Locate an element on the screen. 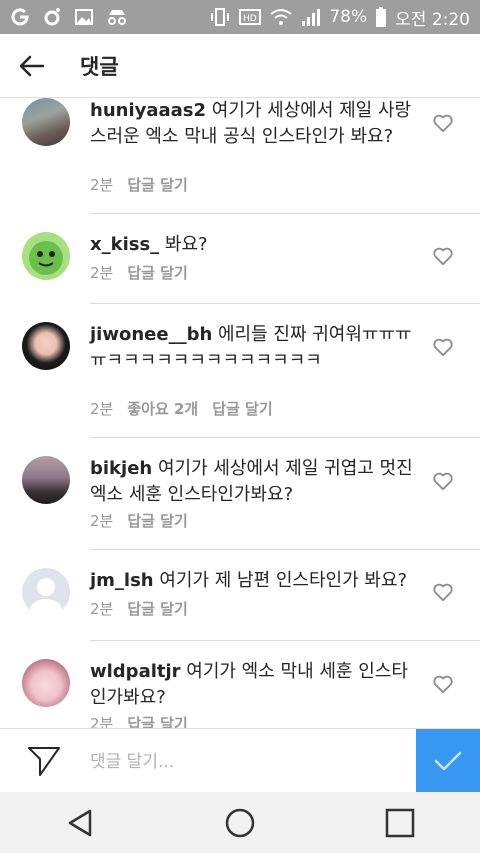  default-avatar-icon is located at coordinates (46, 597).